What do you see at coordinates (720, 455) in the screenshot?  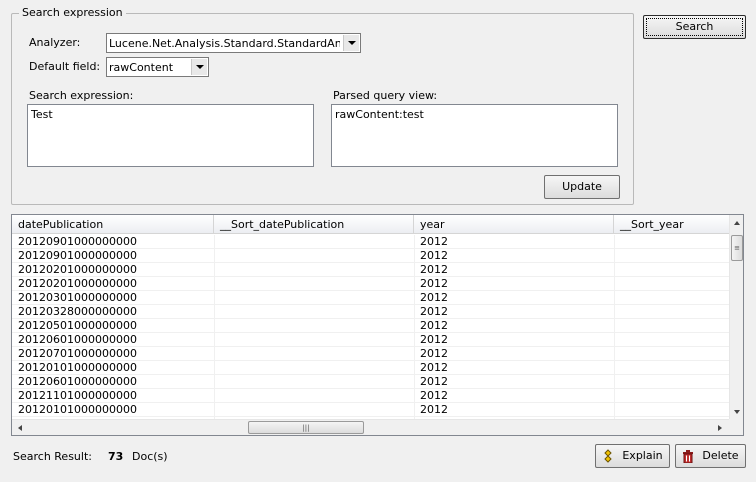 I see `delete-button-label: Delete` at bounding box center [720, 455].